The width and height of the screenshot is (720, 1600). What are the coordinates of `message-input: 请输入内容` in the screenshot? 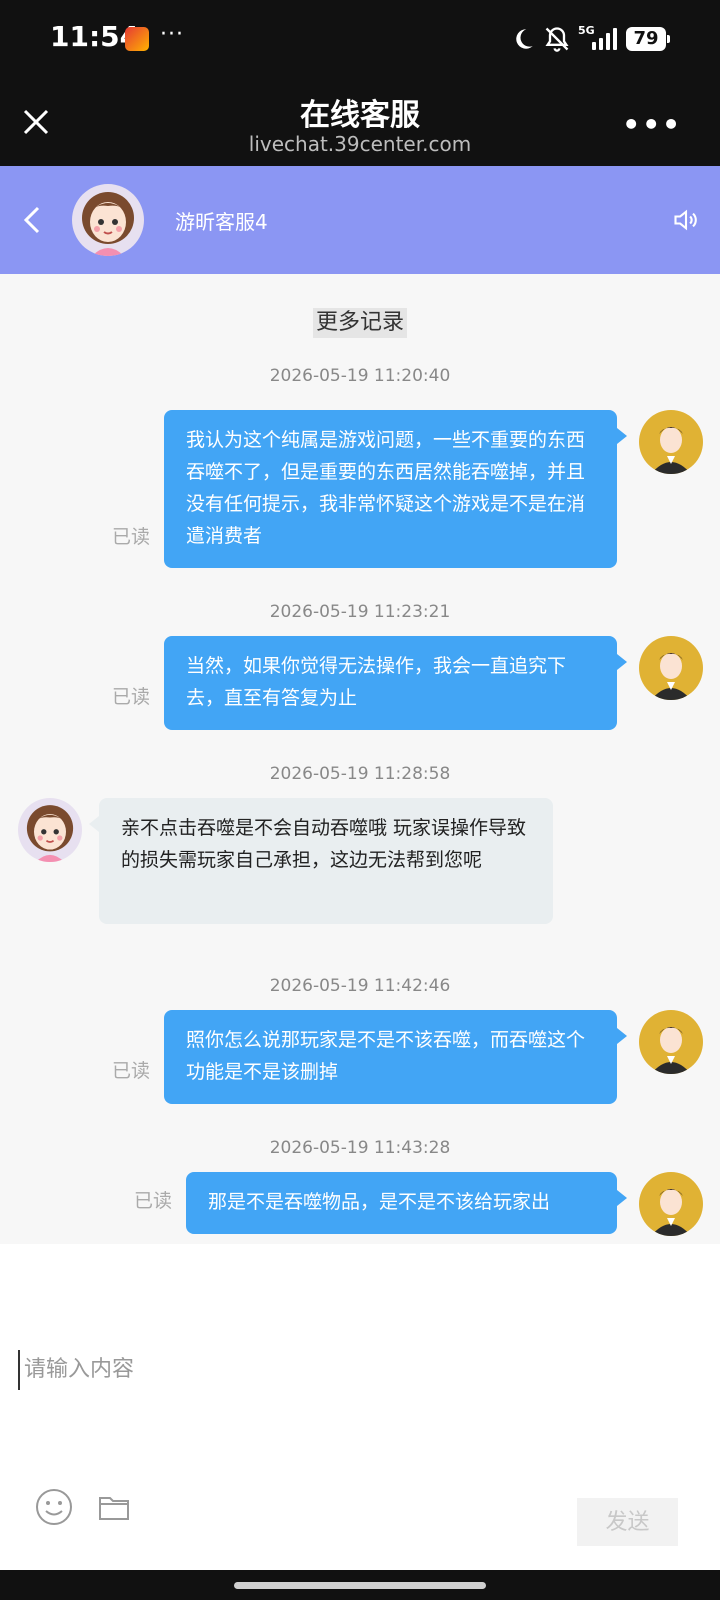 It's located at (358, 1370).